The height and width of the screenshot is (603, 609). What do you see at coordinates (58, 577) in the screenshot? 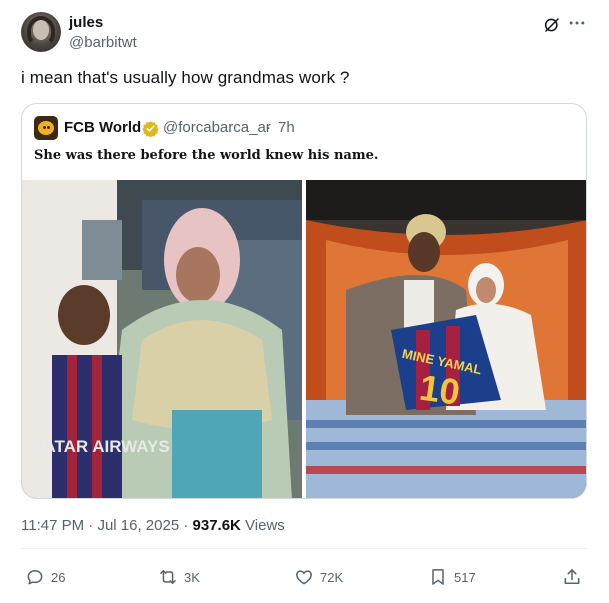
I see `reply-count: 26` at bounding box center [58, 577].